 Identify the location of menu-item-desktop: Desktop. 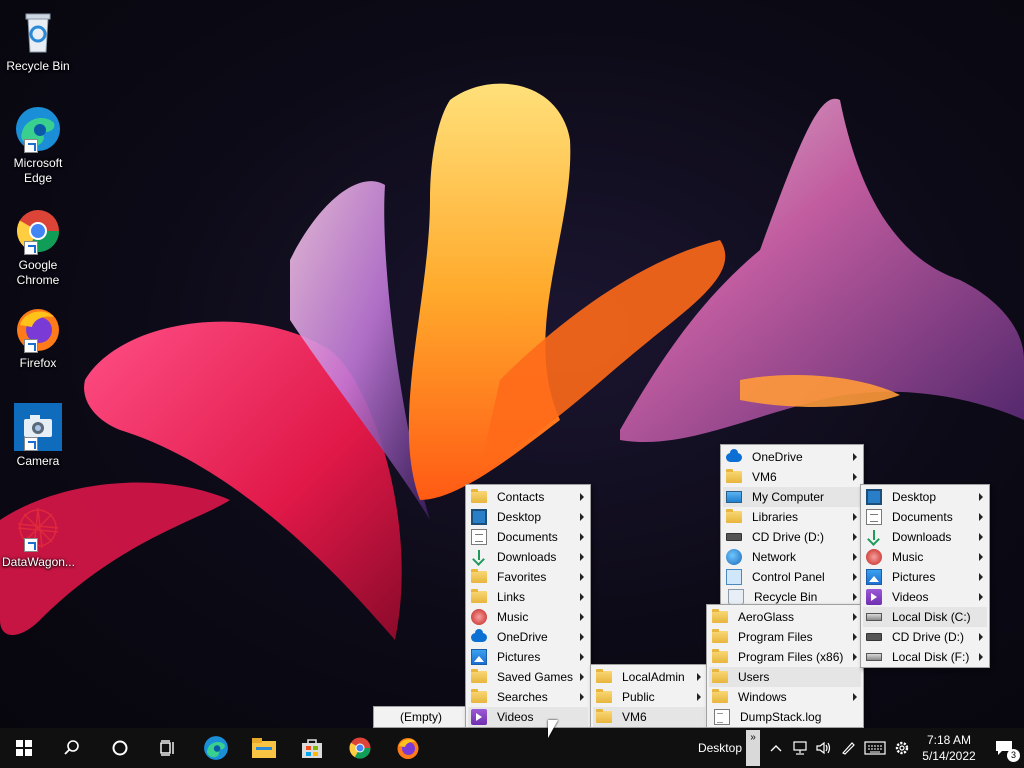
(528, 517).